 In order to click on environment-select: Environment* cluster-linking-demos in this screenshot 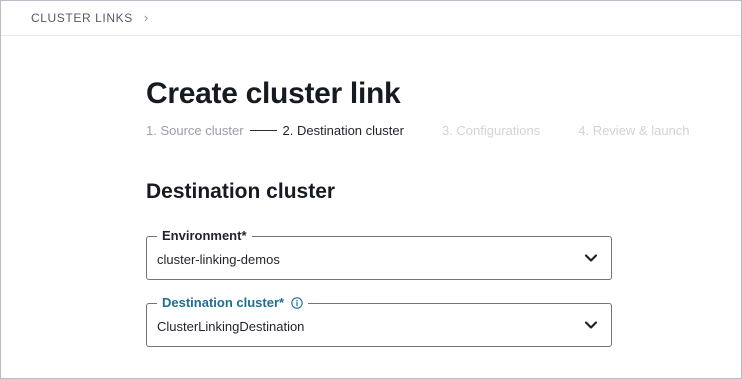, I will do `click(379, 254)`.